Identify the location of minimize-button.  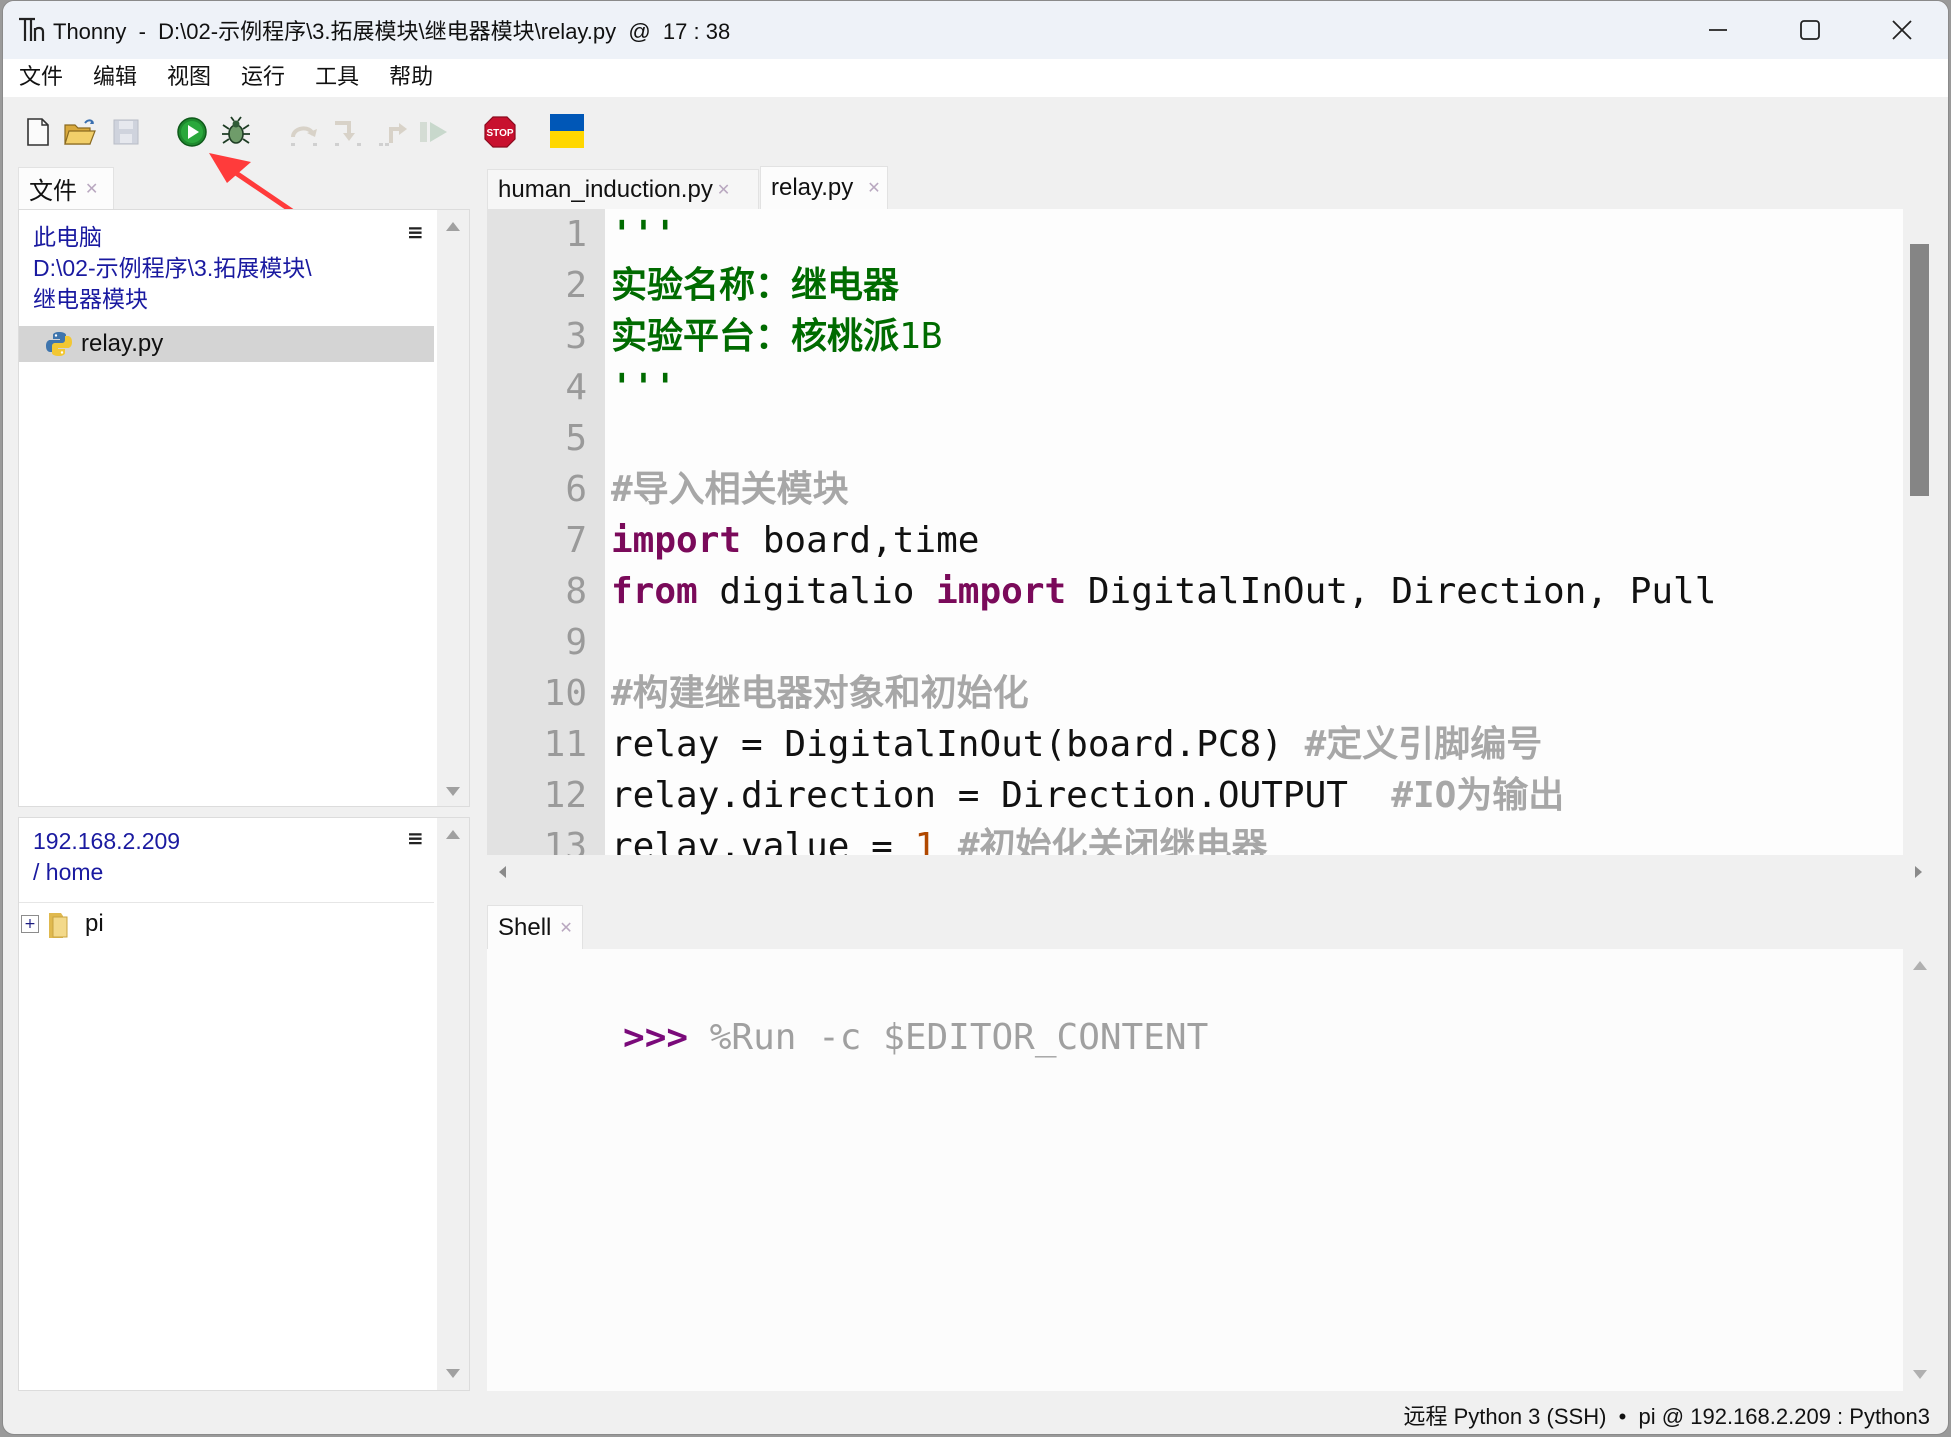
(1718, 30).